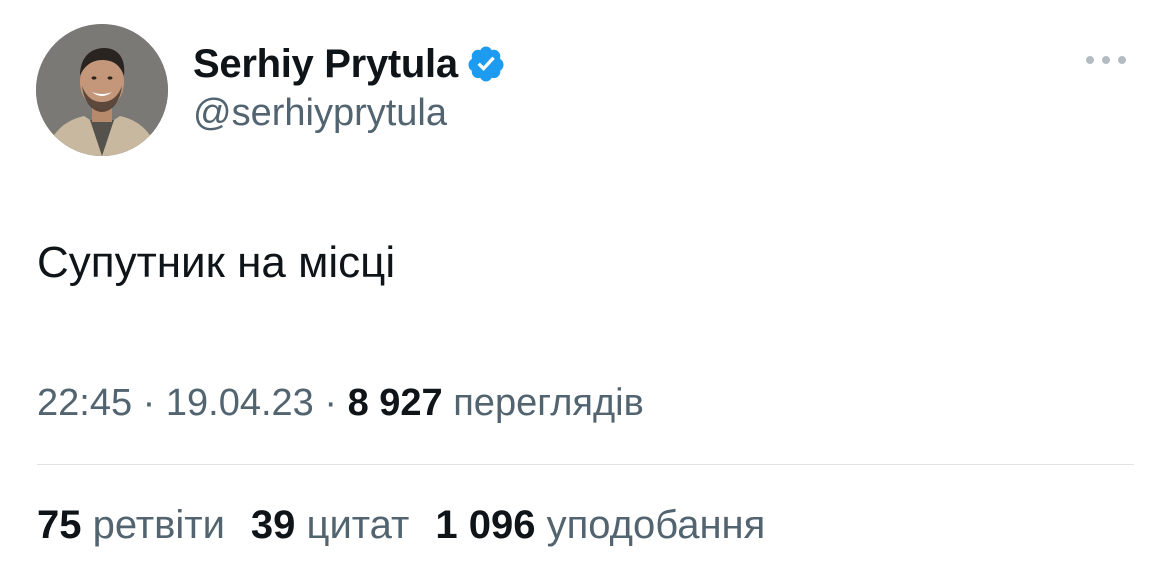  What do you see at coordinates (1106, 60) in the screenshot?
I see `more-dots-icon` at bounding box center [1106, 60].